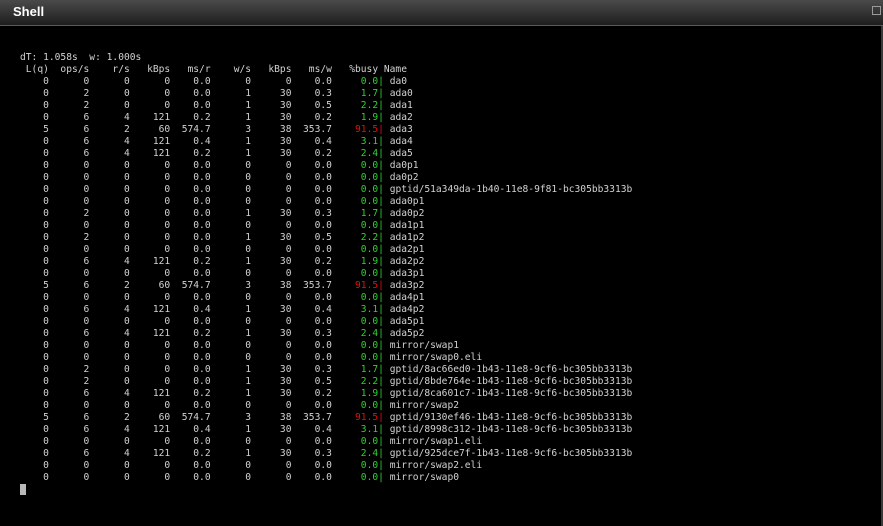 The width and height of the screenshot is (883, 526). Describe the element at coordinates (176, 333) in the screenshot. I see `row-stats: 0 6 4 121 0.2 1 30 0.3` at that location.